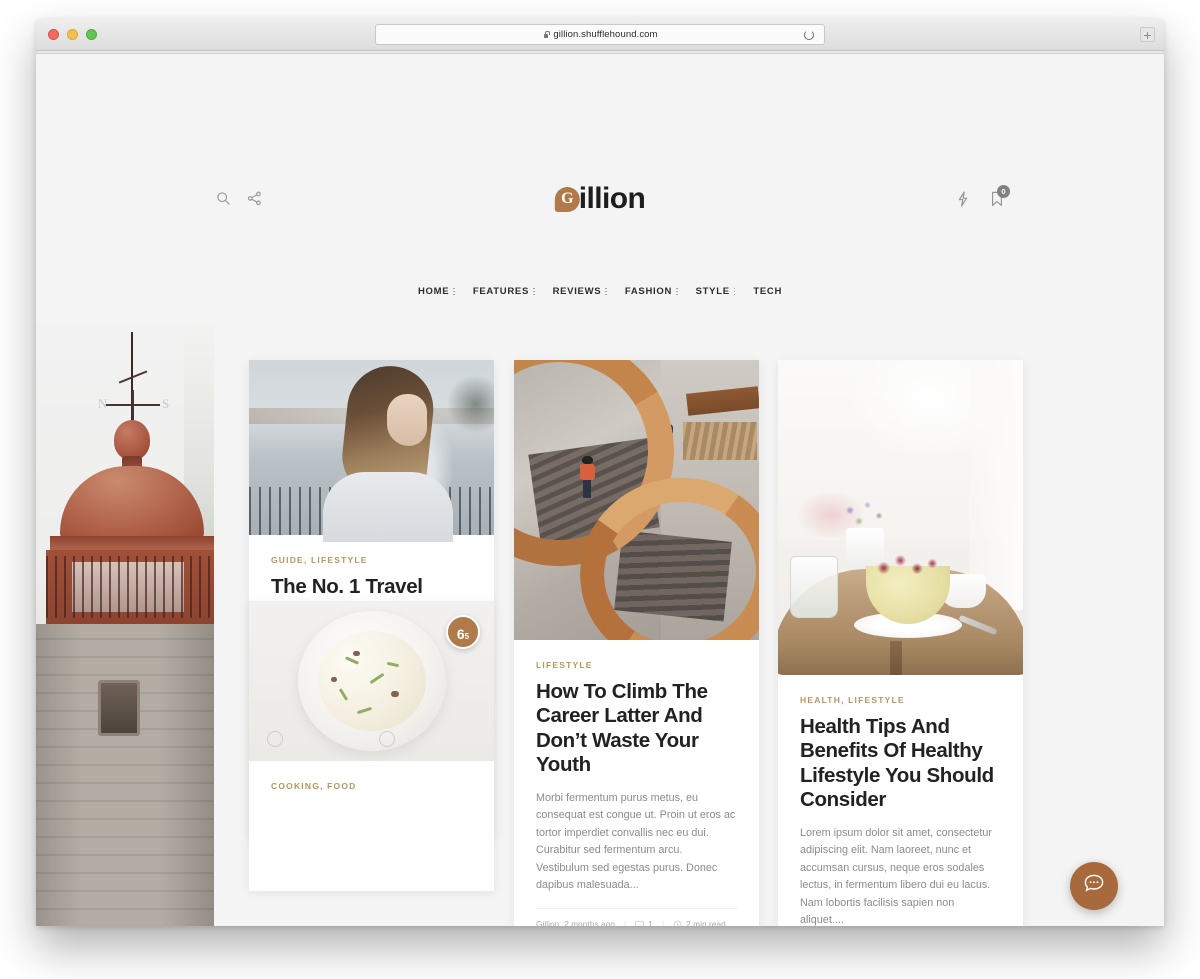 The height and width of the screenshot is (979, 1200). I want to click on nav-label: FEATURES, so click(500, 291).